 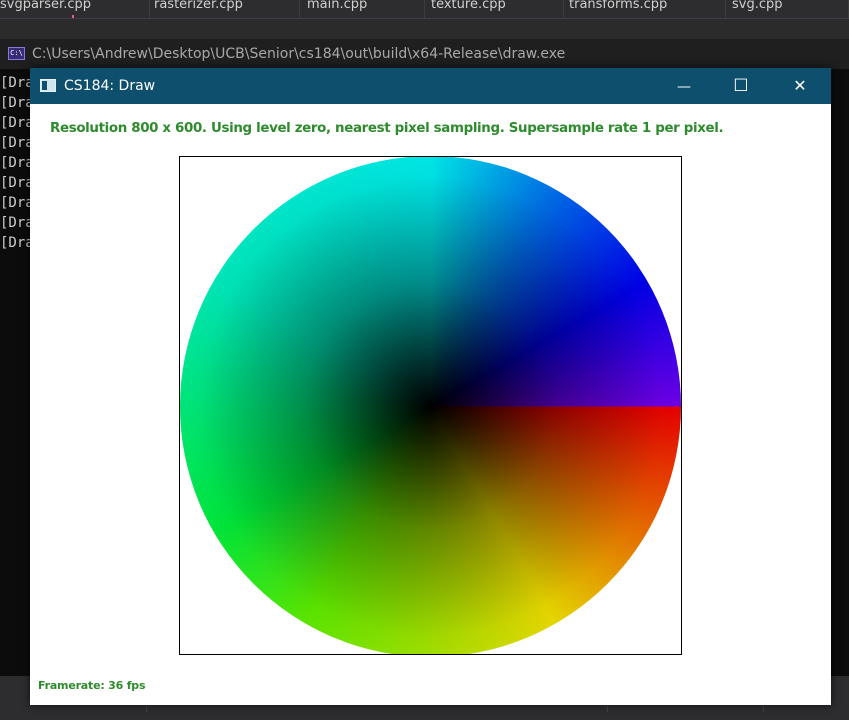 What do you see at coordinates (92, 685) in the screenshot?
I see `framerate-text: Framerate: 36 fps` at bounding box center [92, 685].